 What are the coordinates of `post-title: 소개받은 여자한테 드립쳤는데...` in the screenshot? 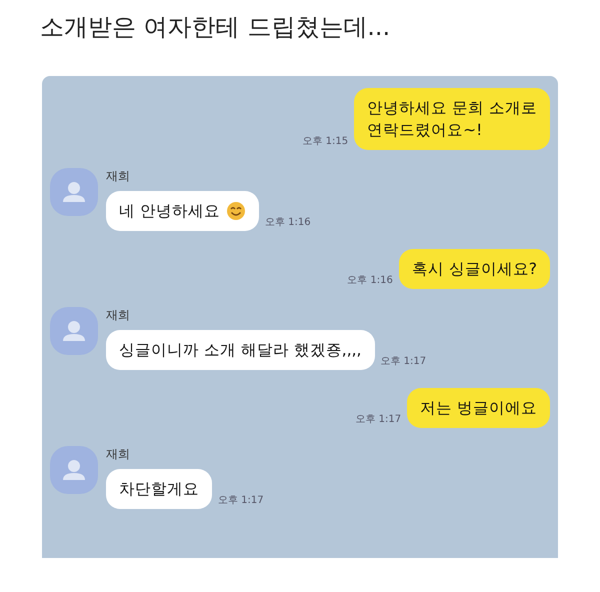 It's located at (216, 27).